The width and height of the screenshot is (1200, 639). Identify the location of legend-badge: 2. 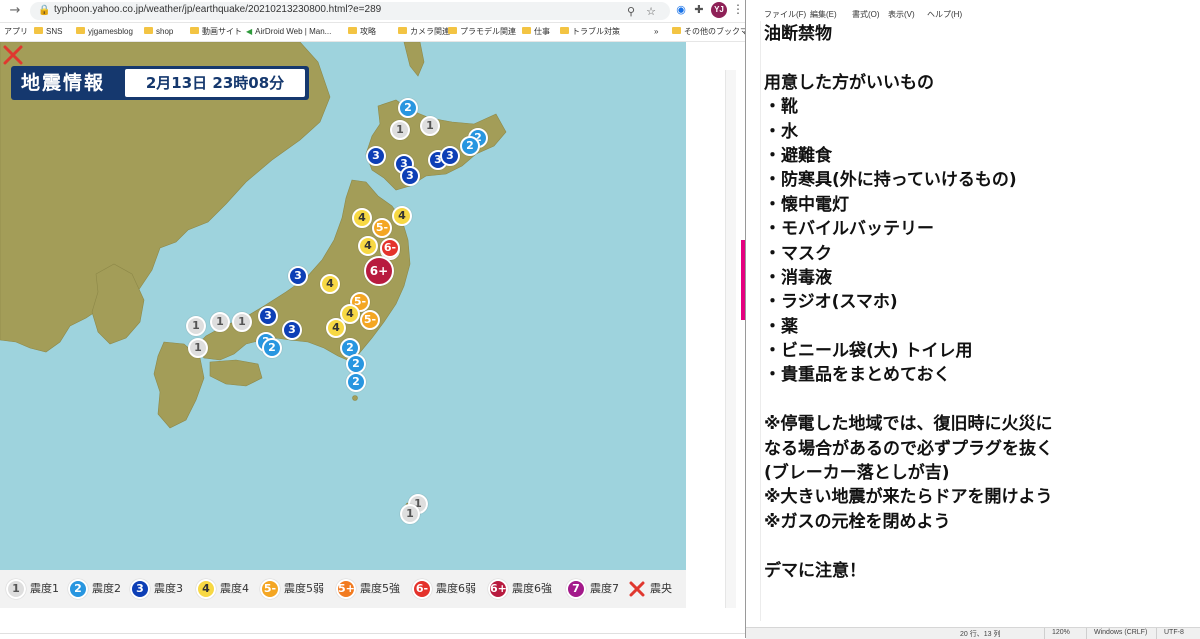
(78, 589).